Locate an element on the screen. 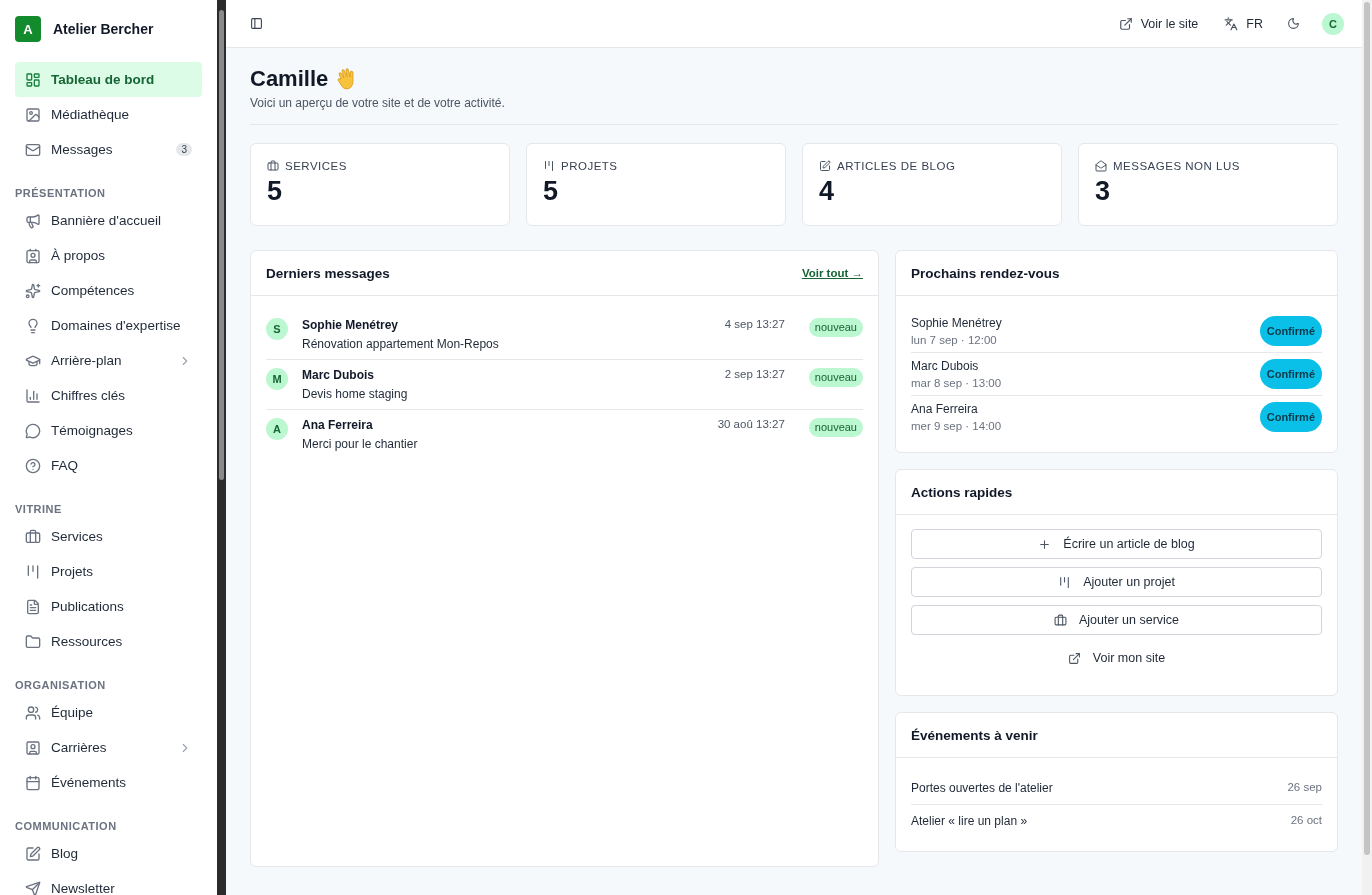  sidebar-item: Domaines d'expertise is located at coordinates (108, 325).